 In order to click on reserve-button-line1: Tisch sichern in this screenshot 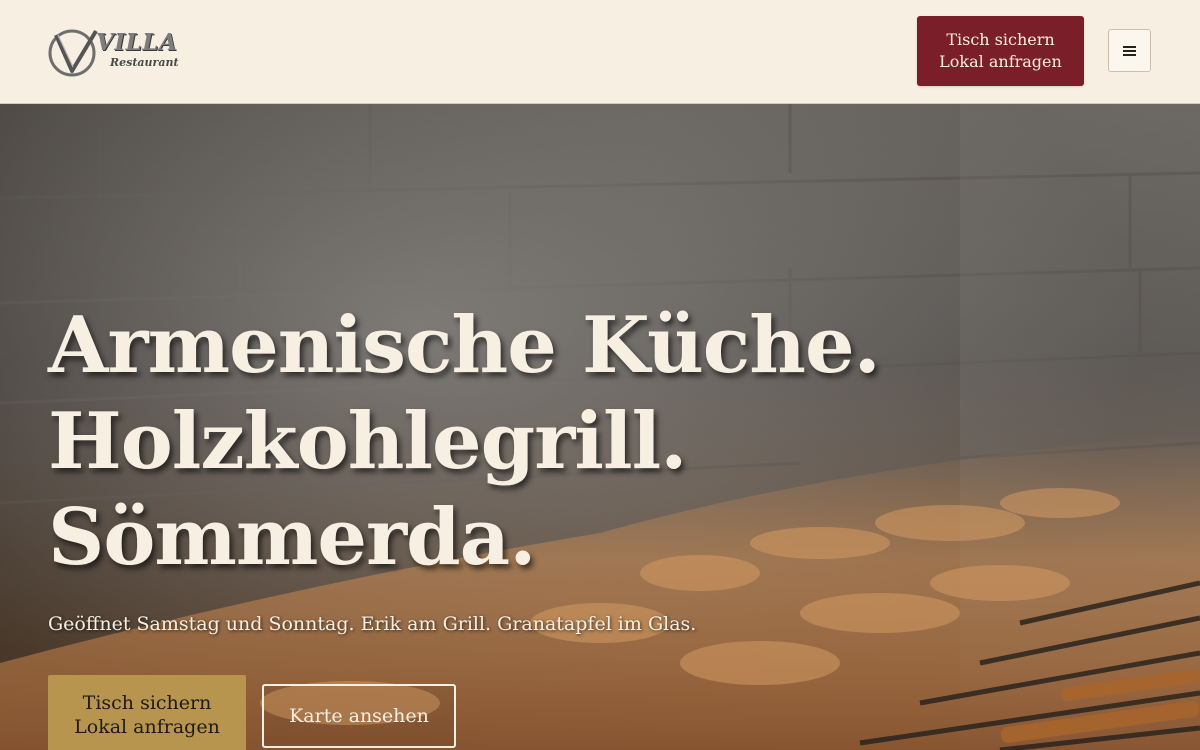, I will do `click(1000, 39)`.